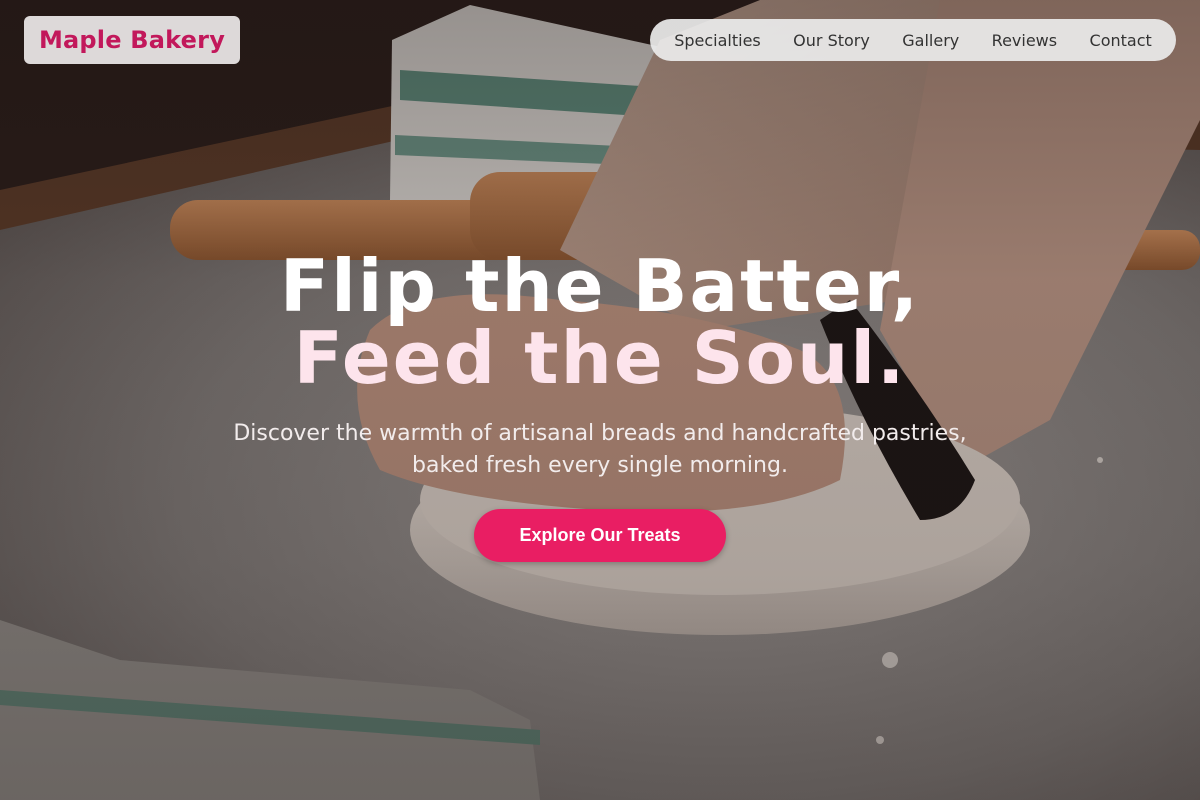 The height and width of the screenshot is (800, 1200). What do you see at coordinates (717, 40) in the screenshot?
I see `nav-item-specialties: Specialties` at bounding box center [717, 40].